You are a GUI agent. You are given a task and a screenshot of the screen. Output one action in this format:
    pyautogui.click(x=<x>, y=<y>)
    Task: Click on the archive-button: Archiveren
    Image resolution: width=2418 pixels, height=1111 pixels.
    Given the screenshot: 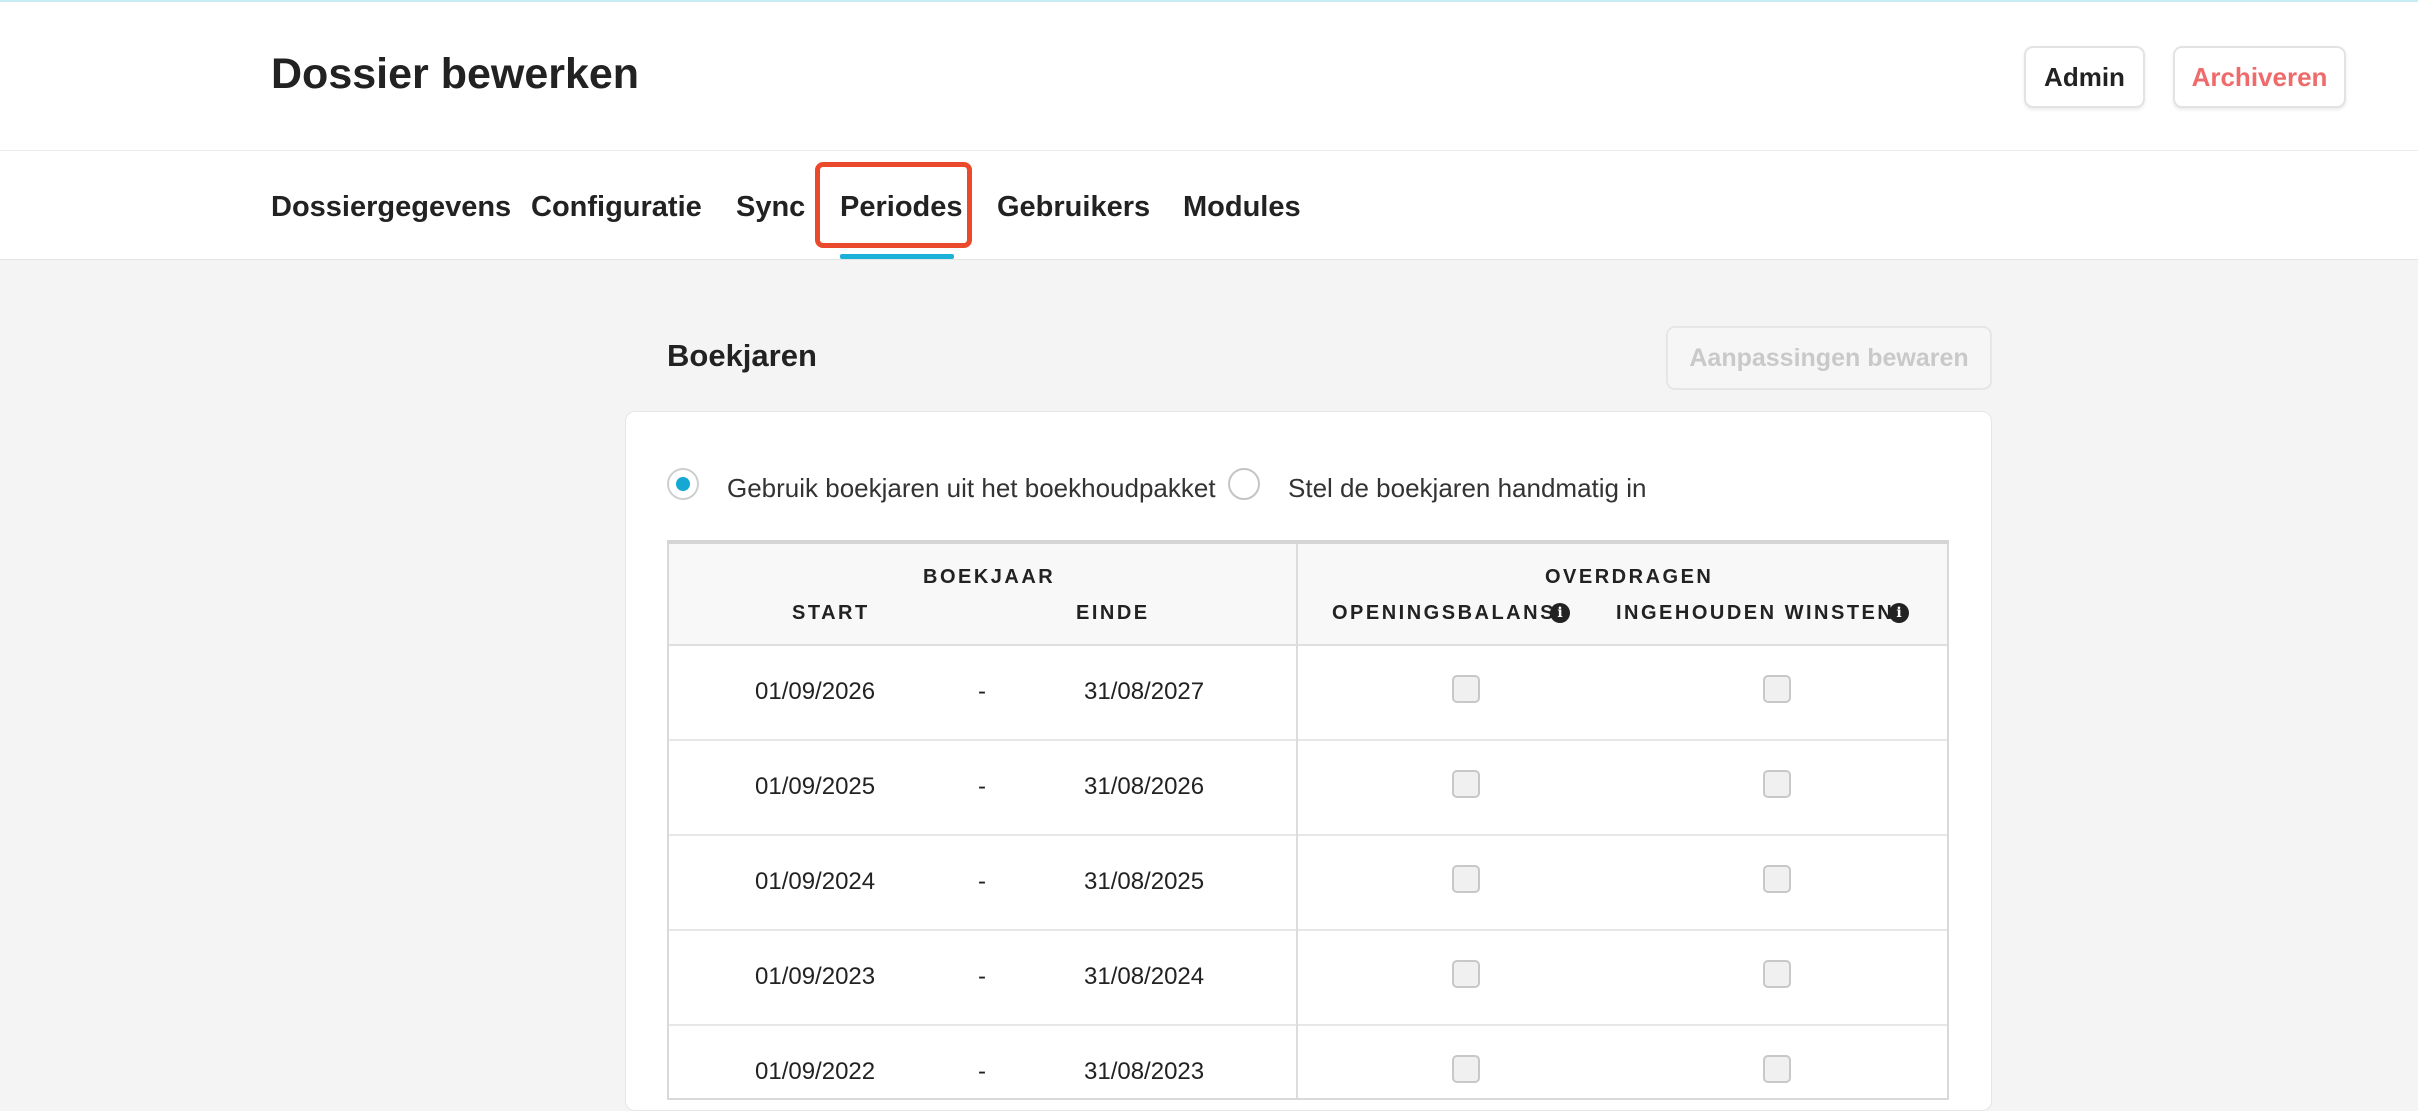 What is the action you would take?
    pyautogui.click(x=2259, y=77)
    